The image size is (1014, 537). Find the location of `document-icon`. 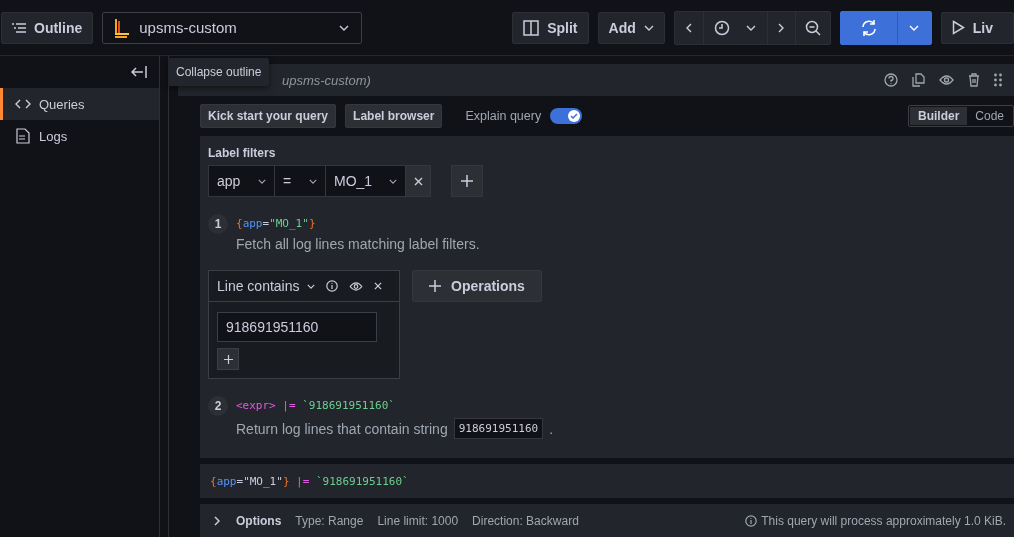

document-icon is located at coordinates (23, 136).